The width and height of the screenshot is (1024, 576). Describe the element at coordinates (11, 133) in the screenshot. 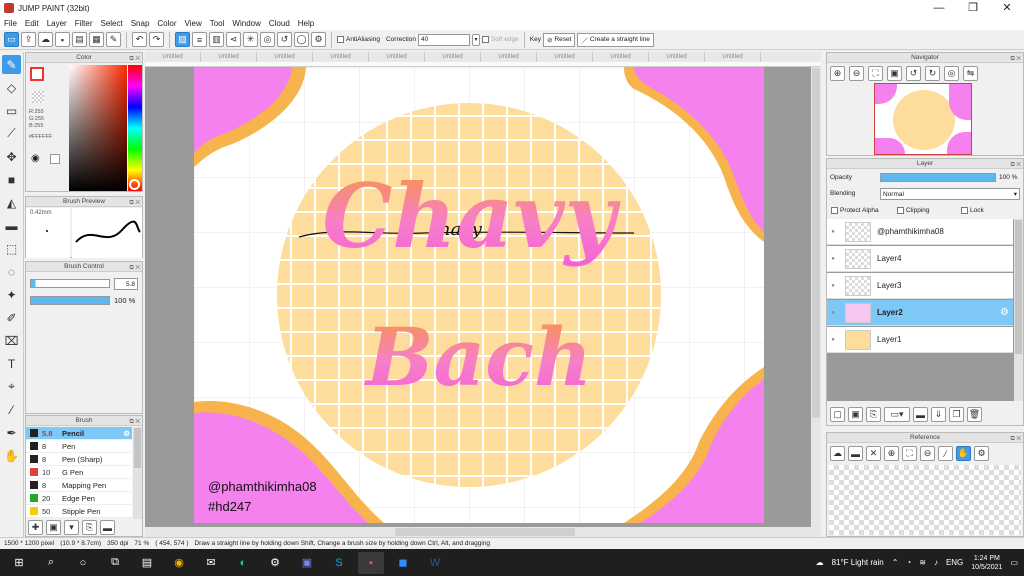

I see `line-tool-icon: ⟋` at that location.